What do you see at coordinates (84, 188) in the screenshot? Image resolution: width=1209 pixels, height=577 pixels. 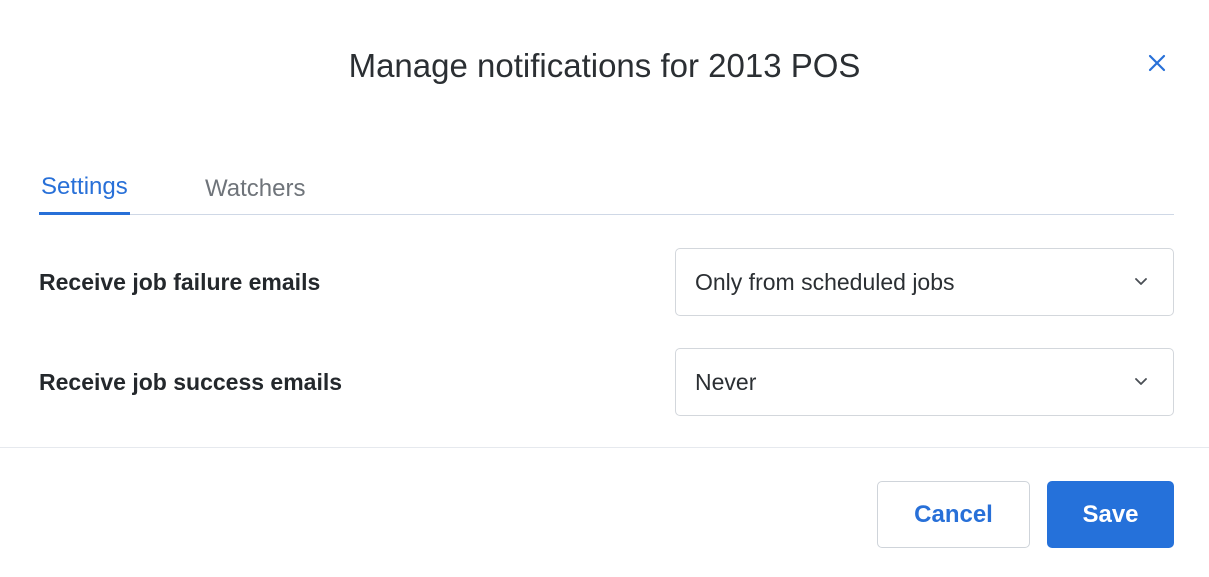 I see `tab-settings: Settings` at bounding box center [84, 188].